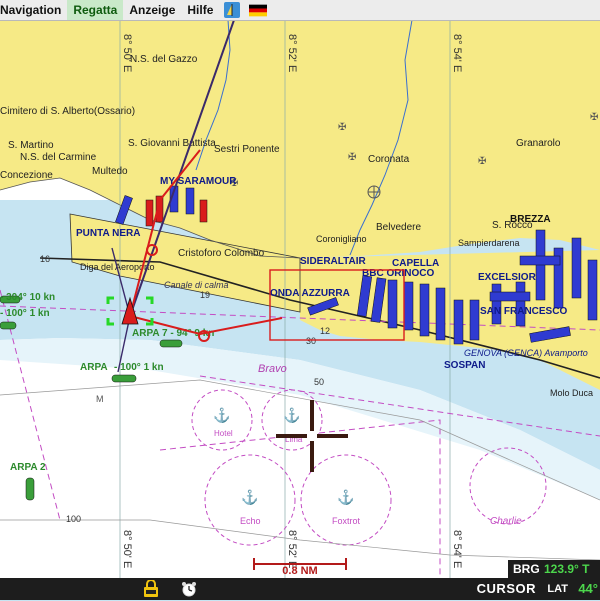 Image resolution: width=600 pixels, height=601 pixels. What do you see at coordinates (200, 10) in the screenshot?
I see `menu-hilfe: Hilfe` at bounding box center [200, 10].